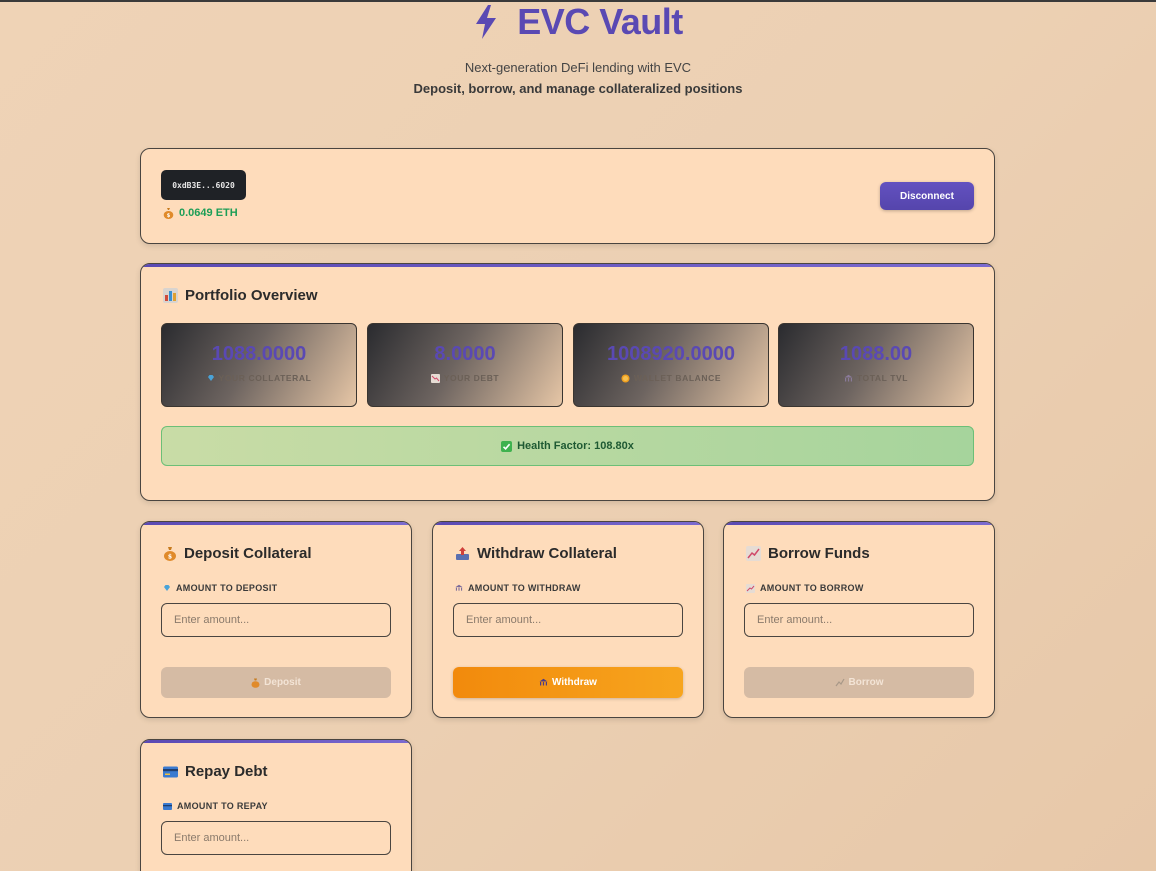 This screenshot has height=871, width=1156. Describe the element at coordinates (671, 354) in the screenshot. I see `stat-value: 1008920.0000` at that location.